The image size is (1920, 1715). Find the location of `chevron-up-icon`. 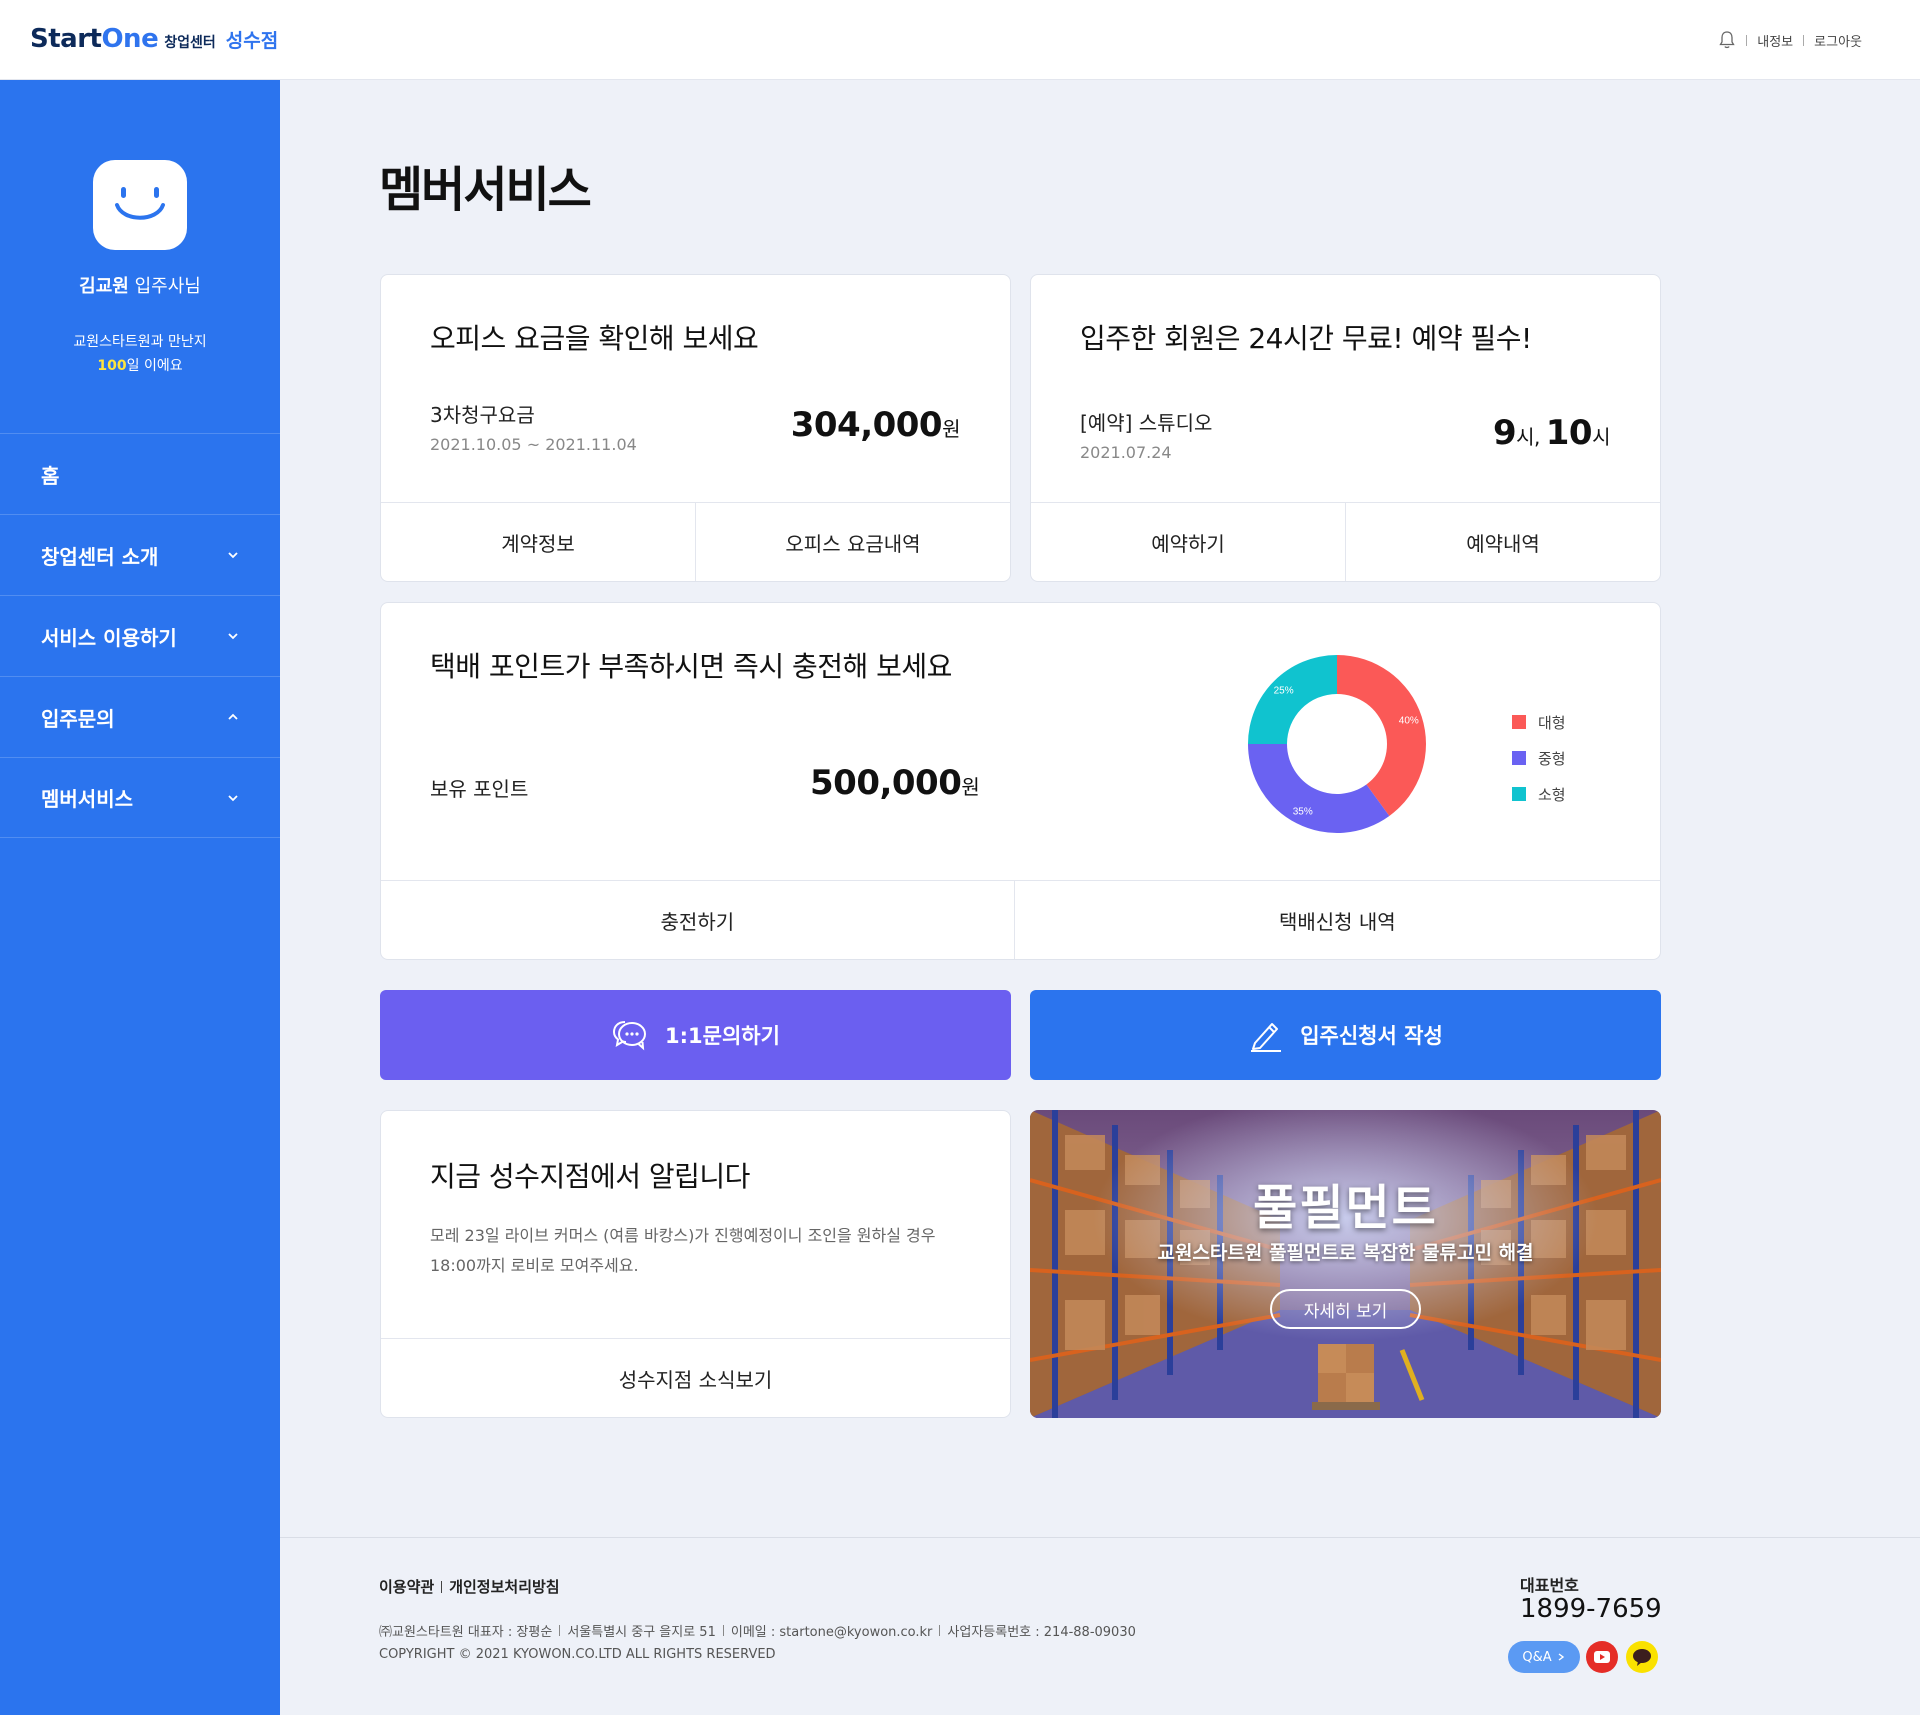

chevron-up-icon is located at coordinates (233, 716).